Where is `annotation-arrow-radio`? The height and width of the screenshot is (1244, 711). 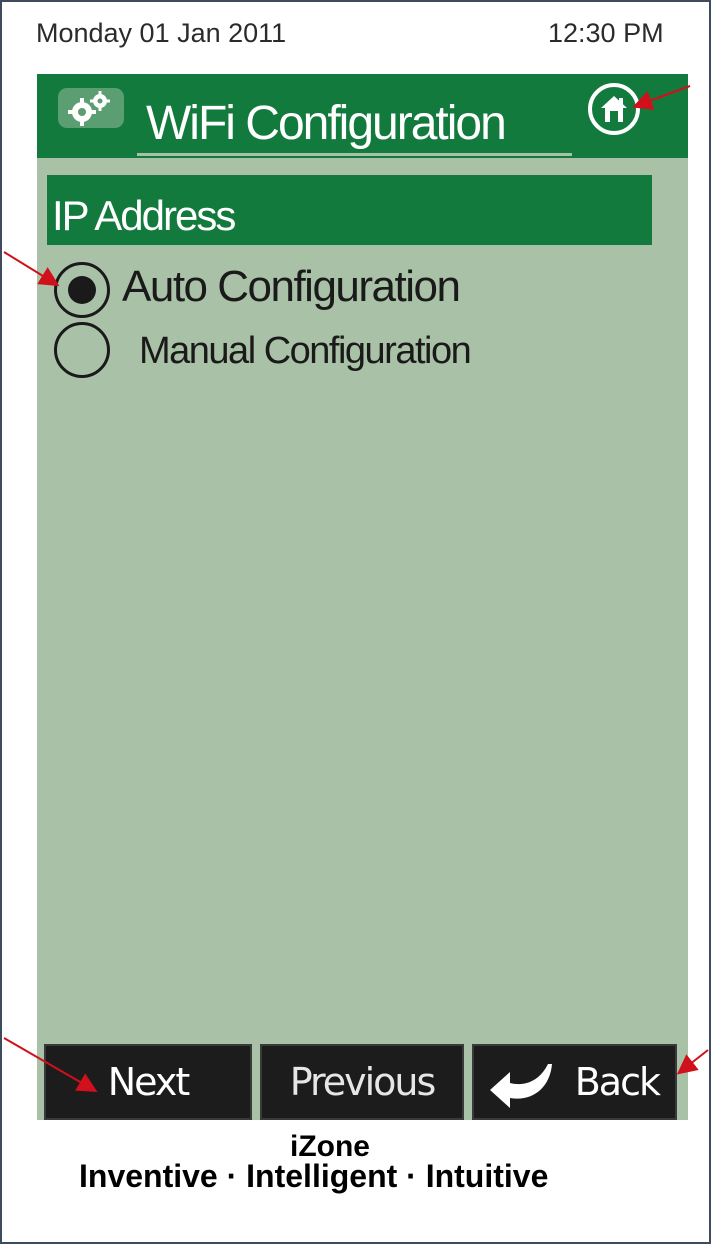
annotation-arrow-radio is located at coordinates (31, 269).